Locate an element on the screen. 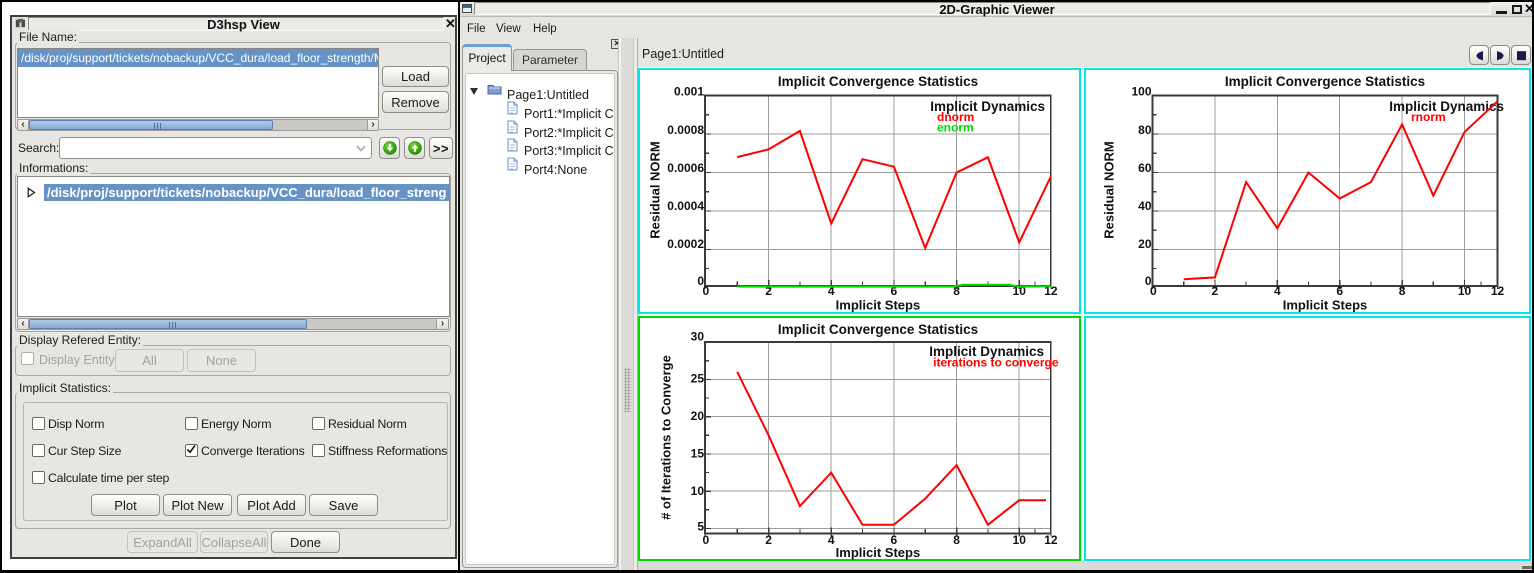  svg-text: 6 is located at coordinates (1339, 291).